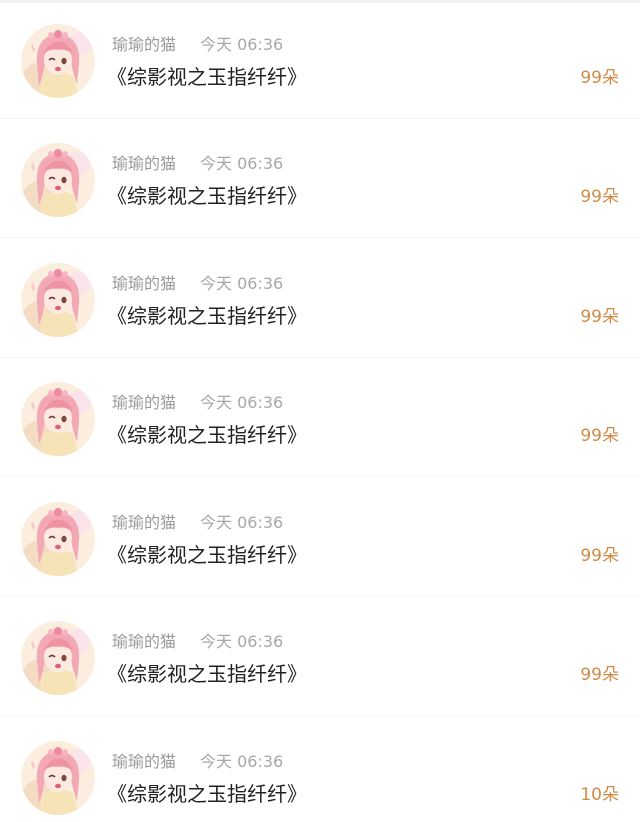 The image size is (640, 822). Describe the element at coordinates (599, 795) in the screenshot. I see `flower-count: 10朵` at that location.